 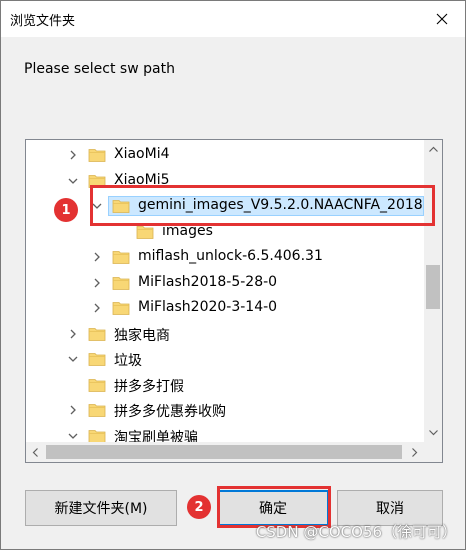 I want to click on tree-item: 拼多多优惠券收购, so click(x=225, y=410).